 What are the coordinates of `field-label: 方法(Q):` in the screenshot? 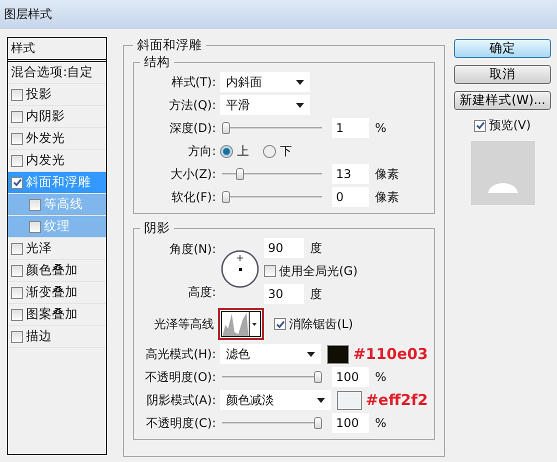 It's located at (192, 105).